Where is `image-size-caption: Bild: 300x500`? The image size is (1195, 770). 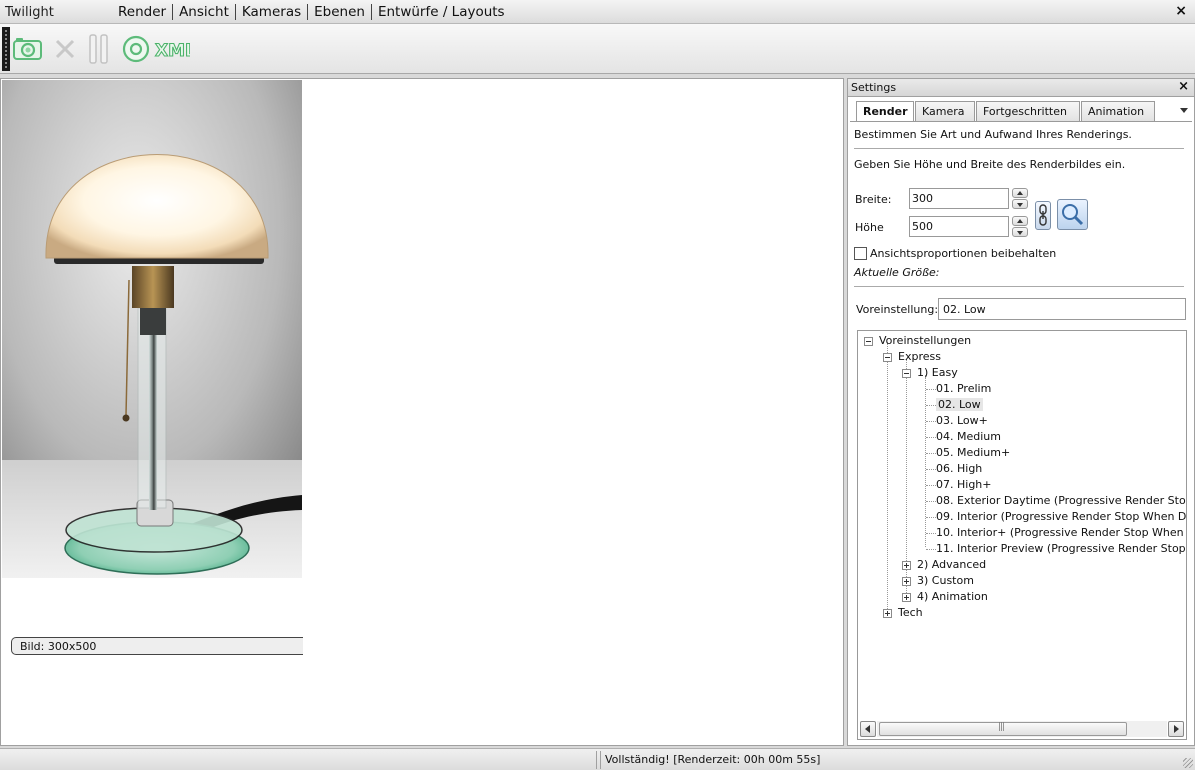
image-size-caption: Bild: 300x500 is located at coordinates (157, 646).